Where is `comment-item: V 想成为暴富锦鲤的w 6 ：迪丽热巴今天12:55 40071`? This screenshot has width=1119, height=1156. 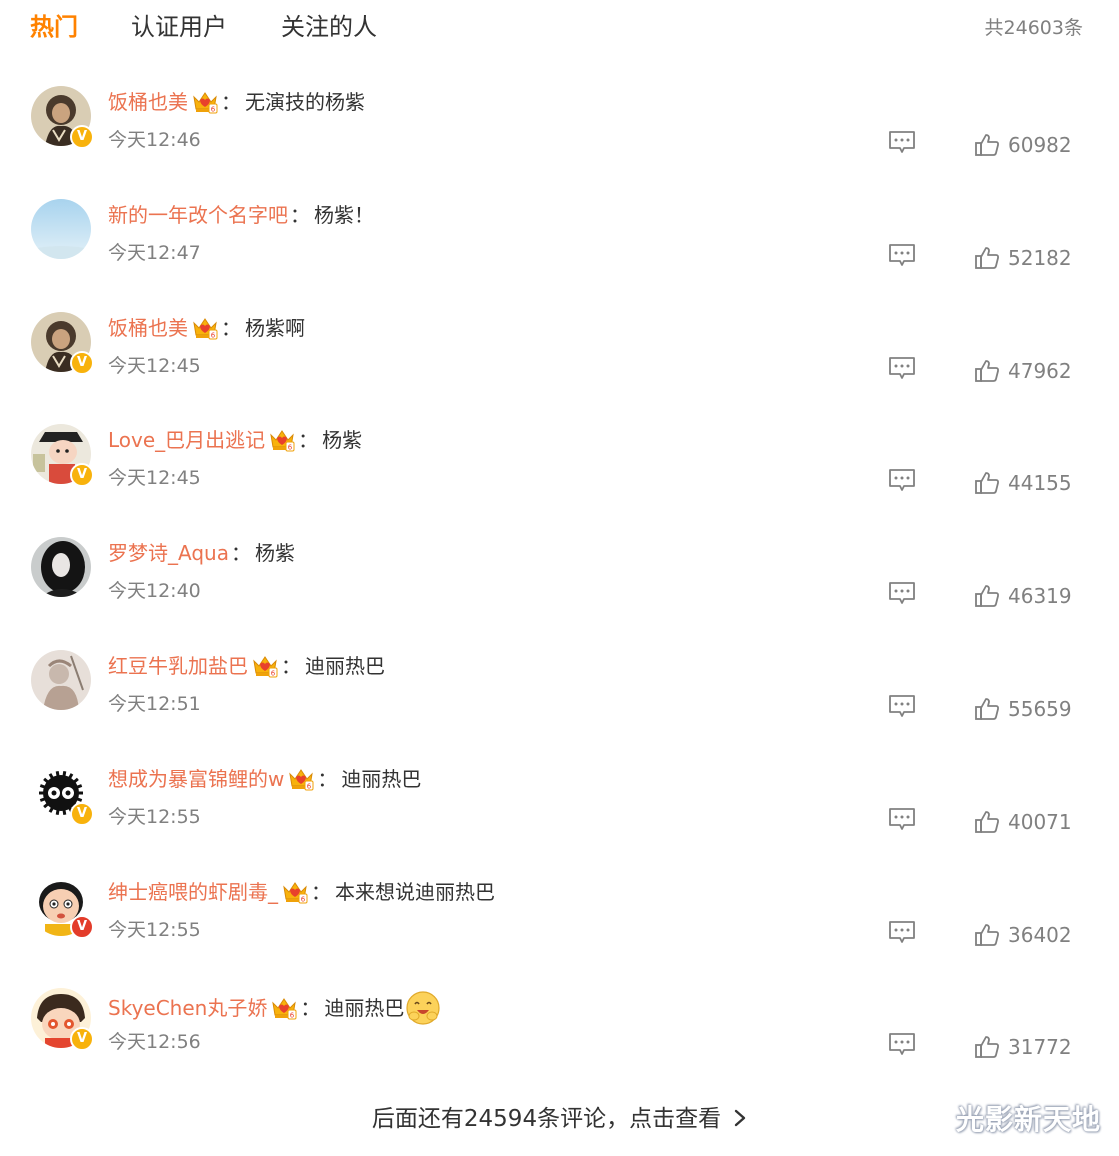 comment-item: V 想成为暴富锦鲤的w 6 ：迪丽热巴今天12:55 40071 is located at coordinates (559, 819).